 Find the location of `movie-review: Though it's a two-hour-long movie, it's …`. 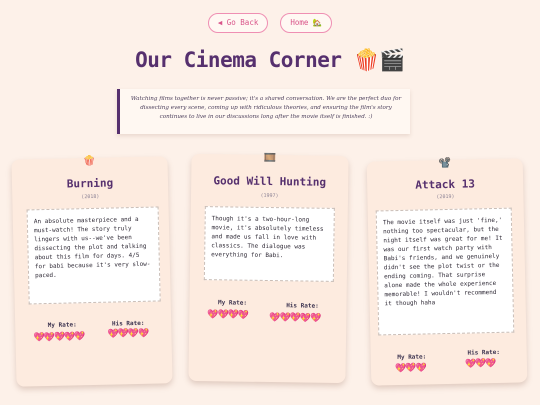

movie-review: Though it's a two-hour-long movie, it's … is located at coordinates (269, 244).